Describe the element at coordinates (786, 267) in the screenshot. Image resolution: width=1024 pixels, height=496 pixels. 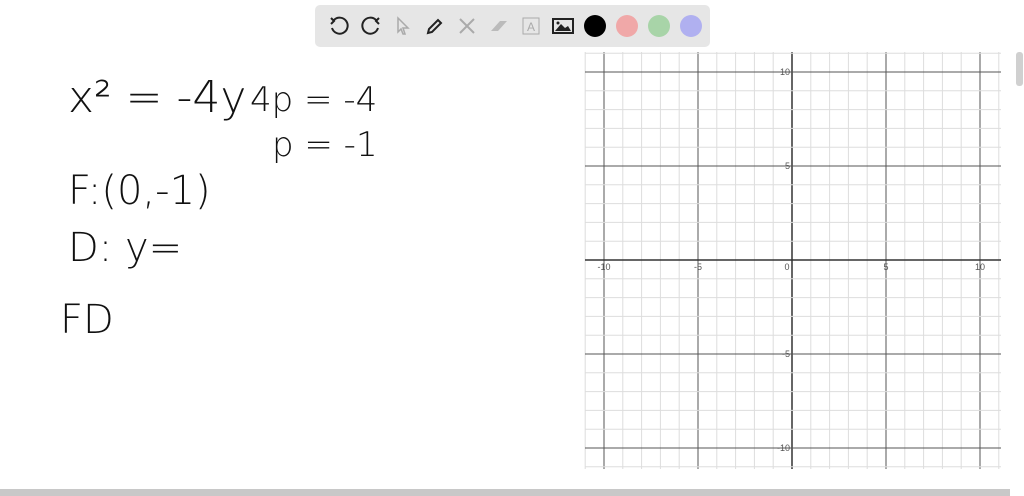
I see `x-tick-label: 0` at that location.